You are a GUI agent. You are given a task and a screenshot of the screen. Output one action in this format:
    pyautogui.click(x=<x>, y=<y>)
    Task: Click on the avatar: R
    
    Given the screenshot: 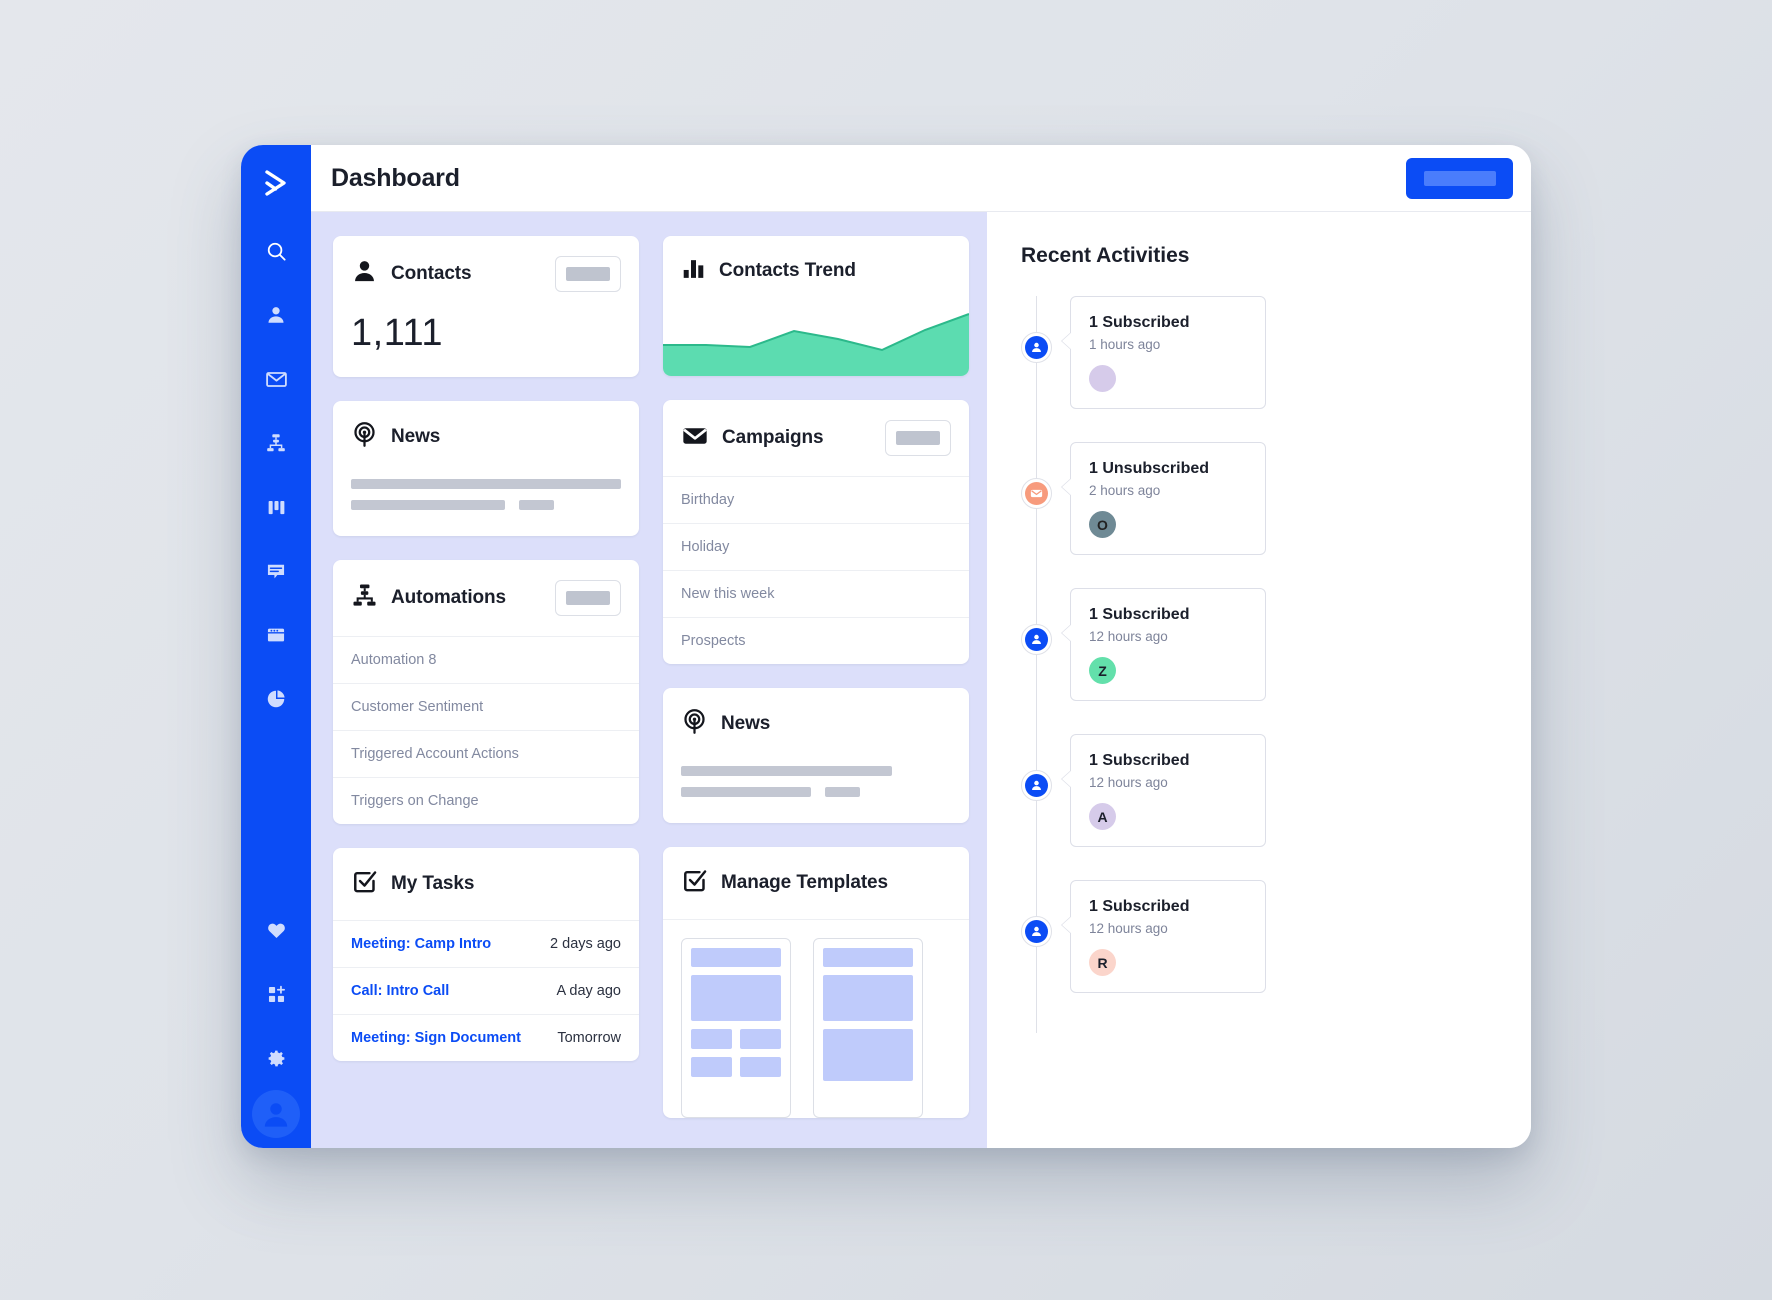 What is the action you would take?
    pyautogui.click(x=1102, y=962)
    